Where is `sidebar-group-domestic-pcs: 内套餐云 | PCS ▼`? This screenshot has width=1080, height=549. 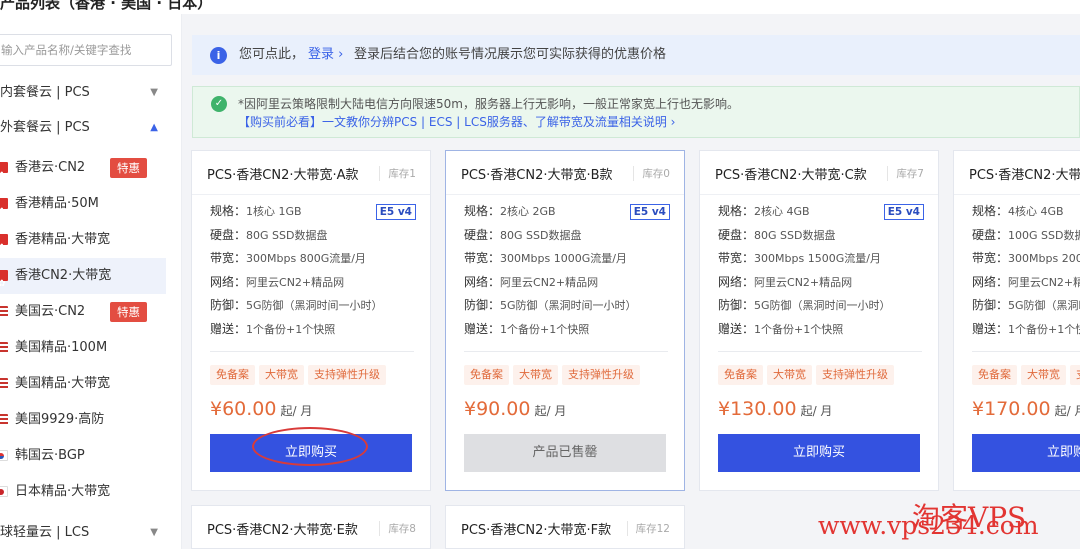 sidebar-group-domestic-pcs: 内套餐云 | PCS ▼ is located at coordinates (85, 93).